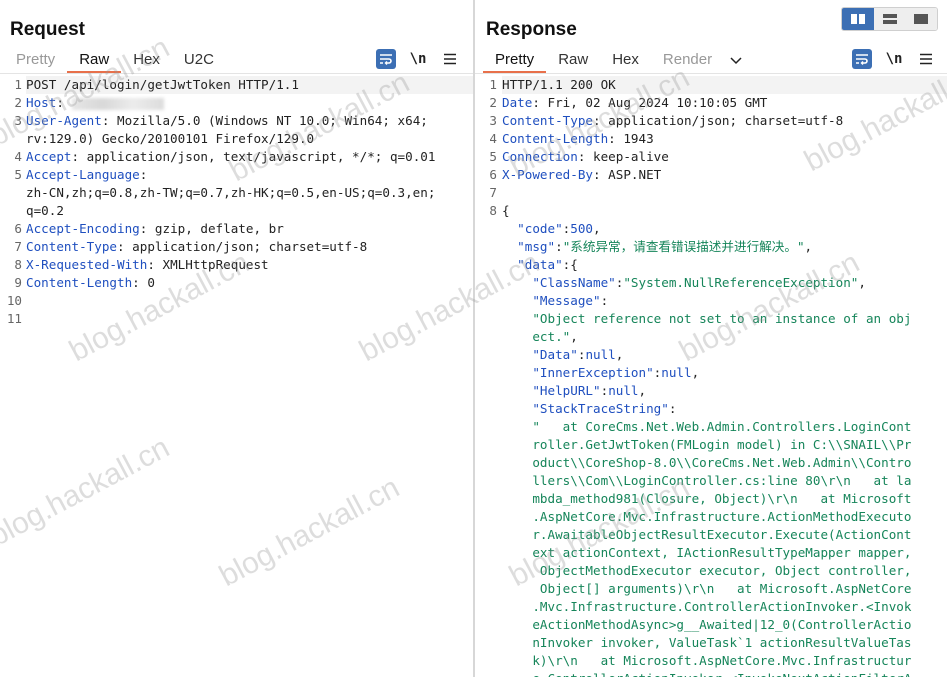  Describe the element at coordinates (493, 156) in the screenshot. I see `line-number: 5` at that location.